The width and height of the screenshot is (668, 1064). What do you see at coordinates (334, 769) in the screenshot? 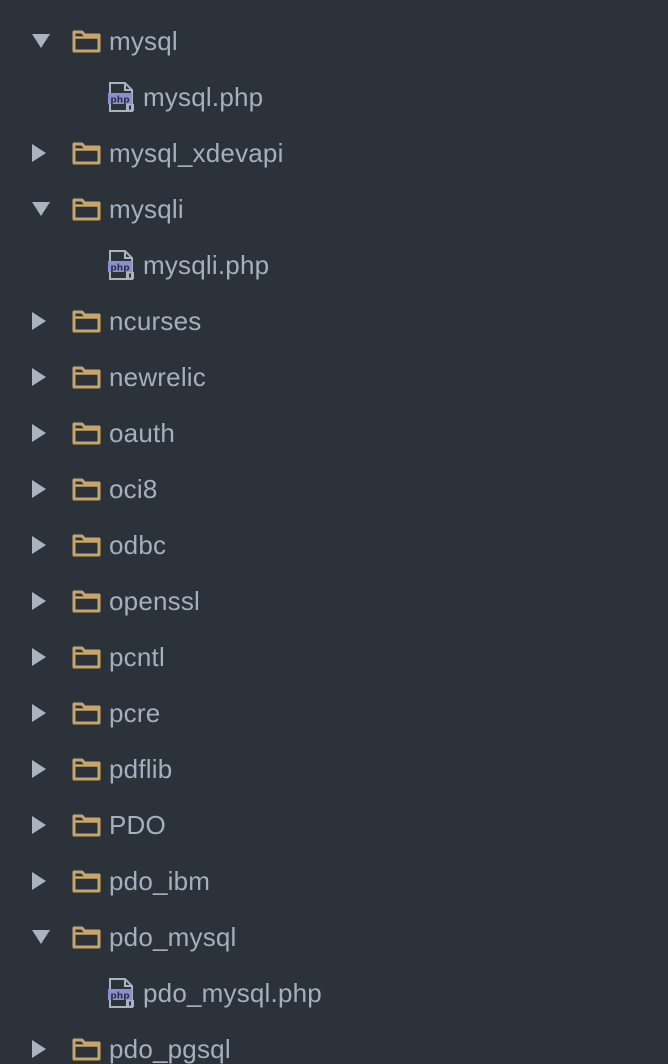
I see `tree-folder-pdflib: pdflib` at bounding box center [334, 769].